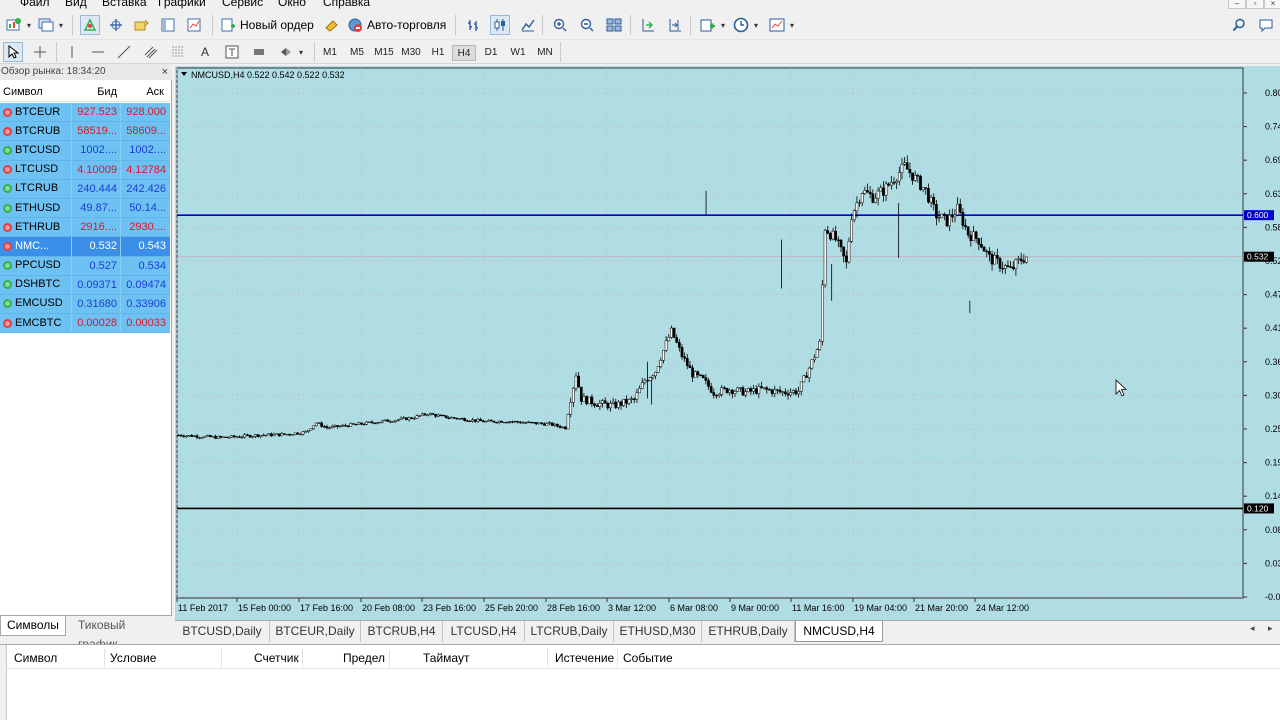 This screenshot has width=1280, height=720. I want to click on timeframe-m5: M5, so click(357, 53).